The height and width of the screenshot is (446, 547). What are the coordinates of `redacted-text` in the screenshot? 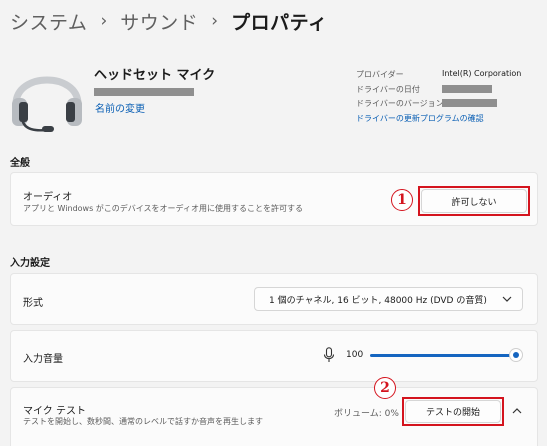 It's located at (144, 92).